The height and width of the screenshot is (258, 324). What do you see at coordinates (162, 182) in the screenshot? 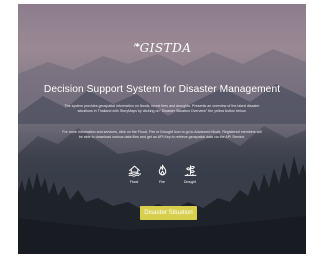
I see `fire-label: Fire` at bounding box center [162, 182].